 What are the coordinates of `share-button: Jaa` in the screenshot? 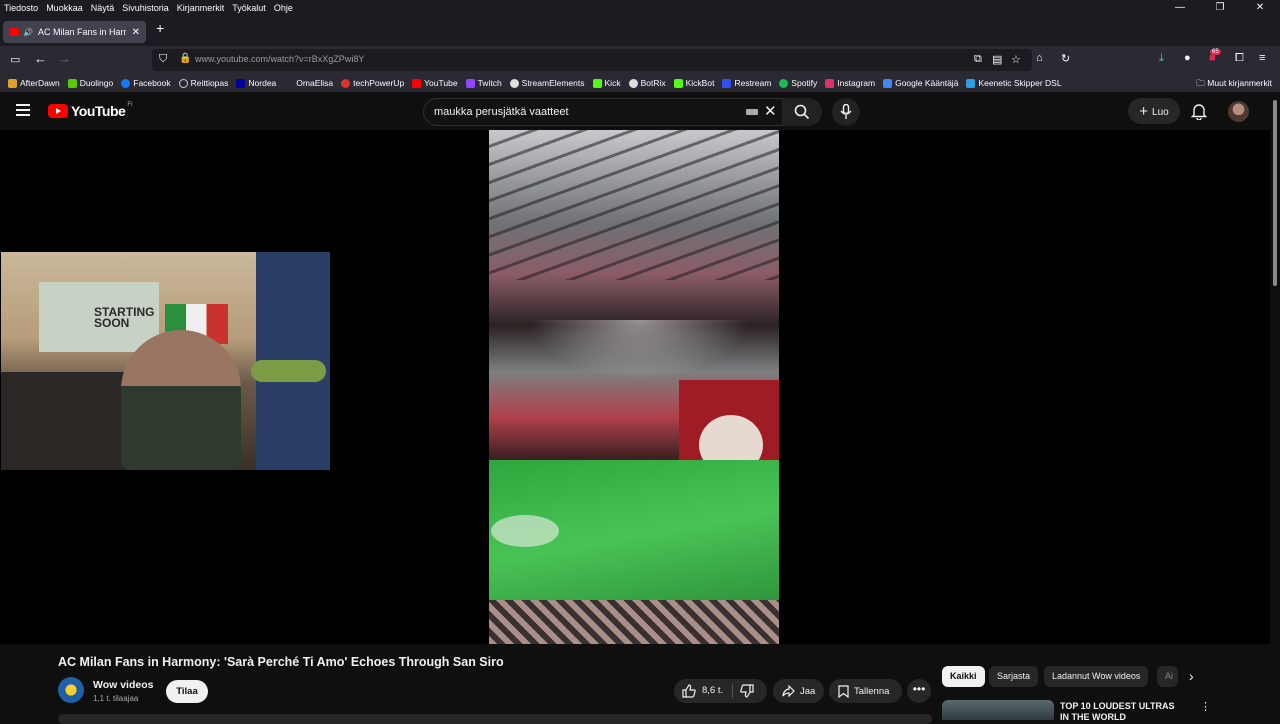 It's located at (798, 691).